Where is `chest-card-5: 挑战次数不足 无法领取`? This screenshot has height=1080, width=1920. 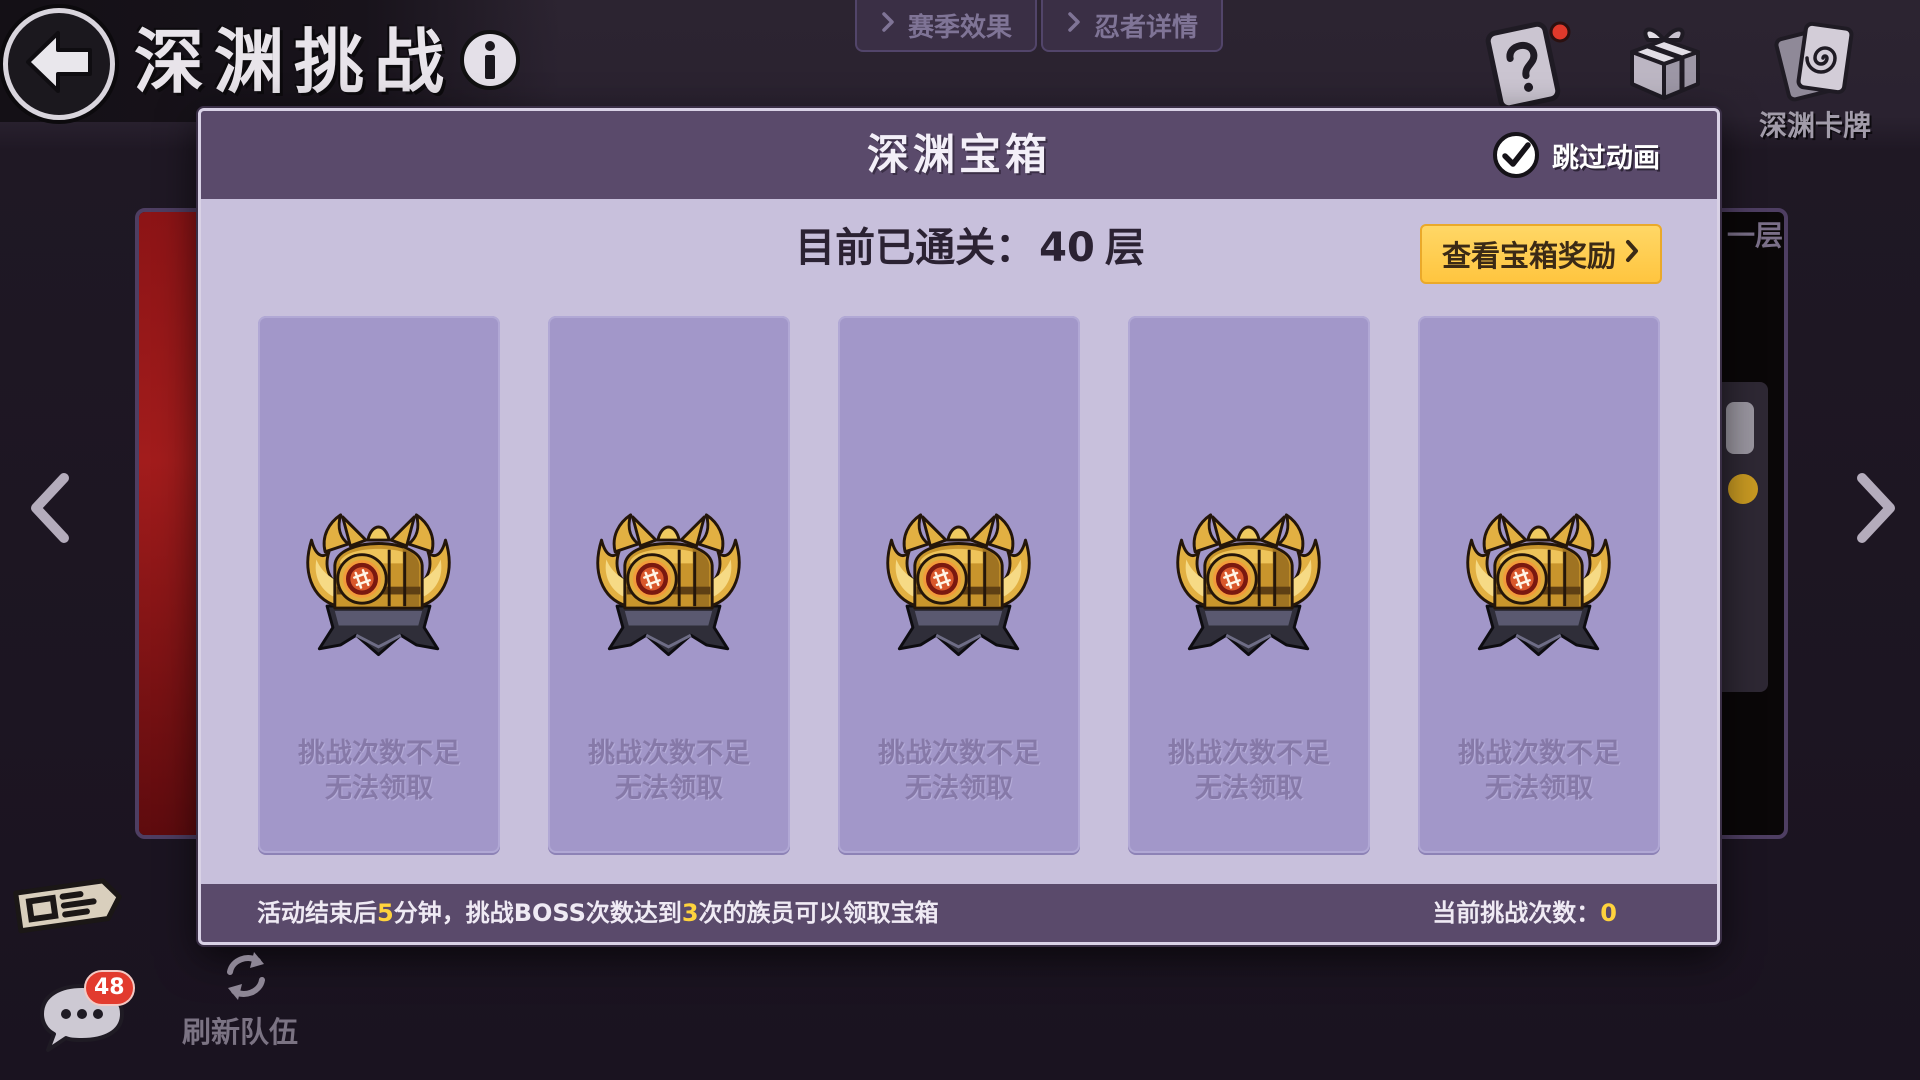
chest-card-5: 挑战次数不足 无法领取 is located at coordinates (1539, 584).